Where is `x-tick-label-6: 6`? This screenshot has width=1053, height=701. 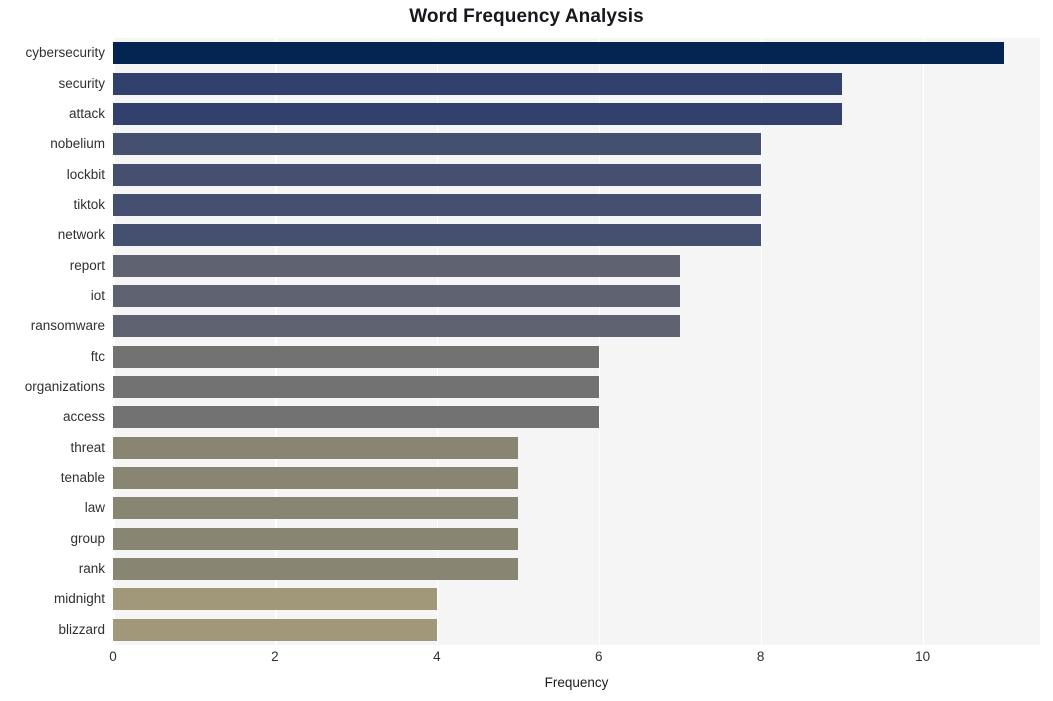 x-tick-label-6: 6 is located at coordinates (598, 656).